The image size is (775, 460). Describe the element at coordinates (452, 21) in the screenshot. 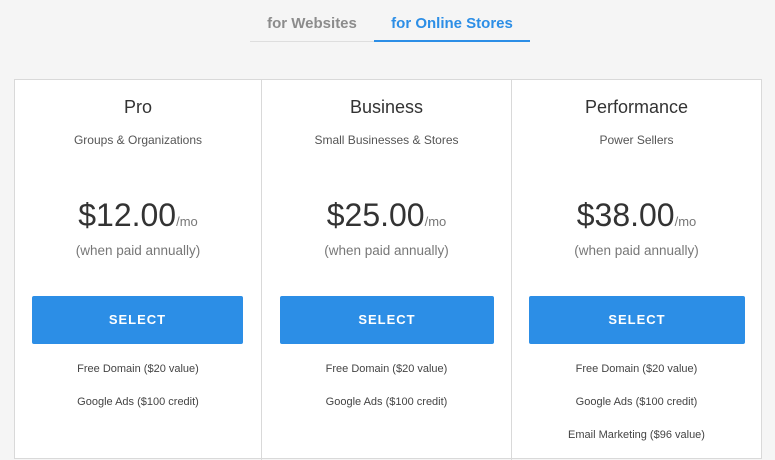

I see `tab-for-online-stores: for Online Stores` at that location.